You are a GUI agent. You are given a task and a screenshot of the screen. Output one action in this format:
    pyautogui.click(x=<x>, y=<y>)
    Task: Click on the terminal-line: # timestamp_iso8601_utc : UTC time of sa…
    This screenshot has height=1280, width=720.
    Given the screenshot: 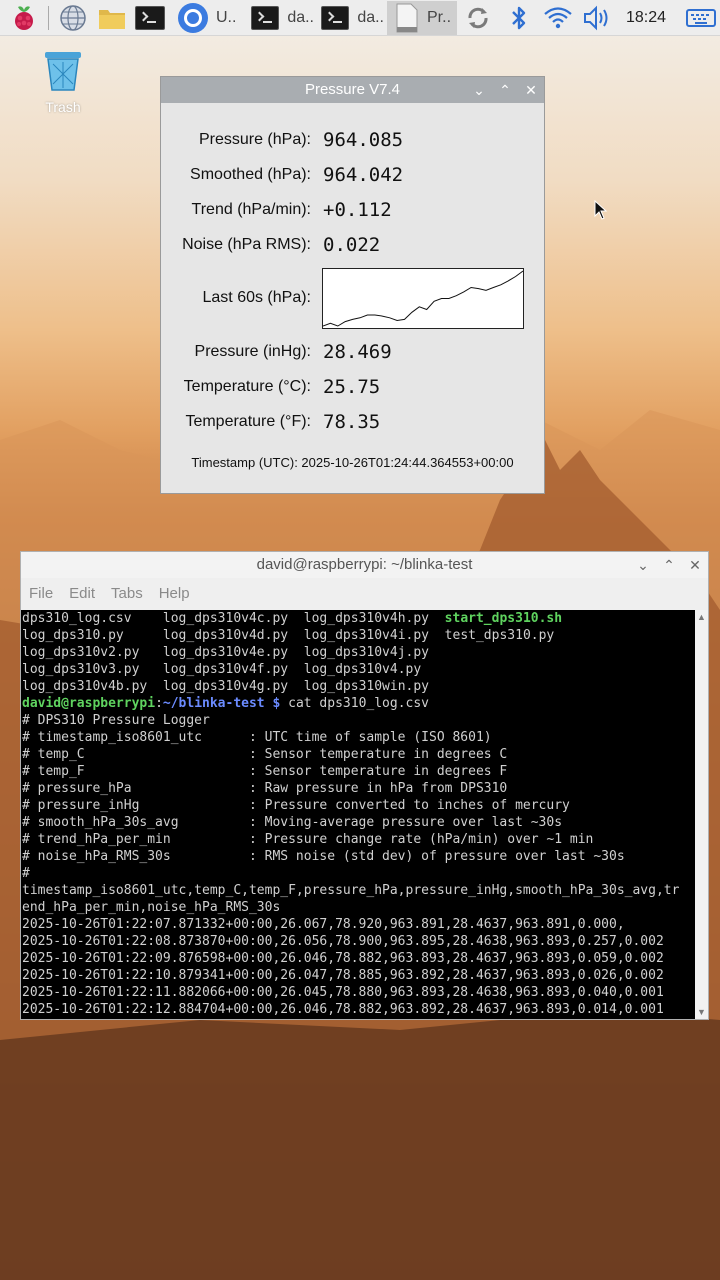 What is the action you would take?
    pyautogui.click(x=257, y=737)
    